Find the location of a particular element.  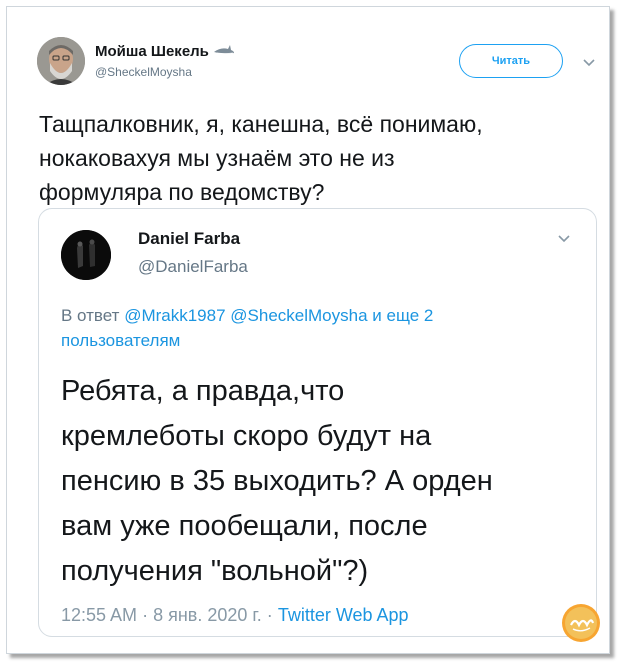

others-link-line2: пользователям is located at coordinates (120, 340).